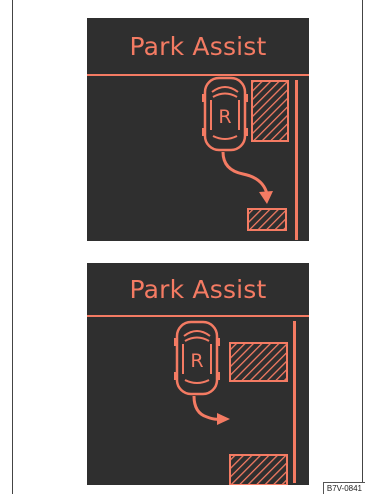 Image resolution: width=365 pixels, height=494 pixels. I want to click on figure-frame-right-edge, so click(362, 247).